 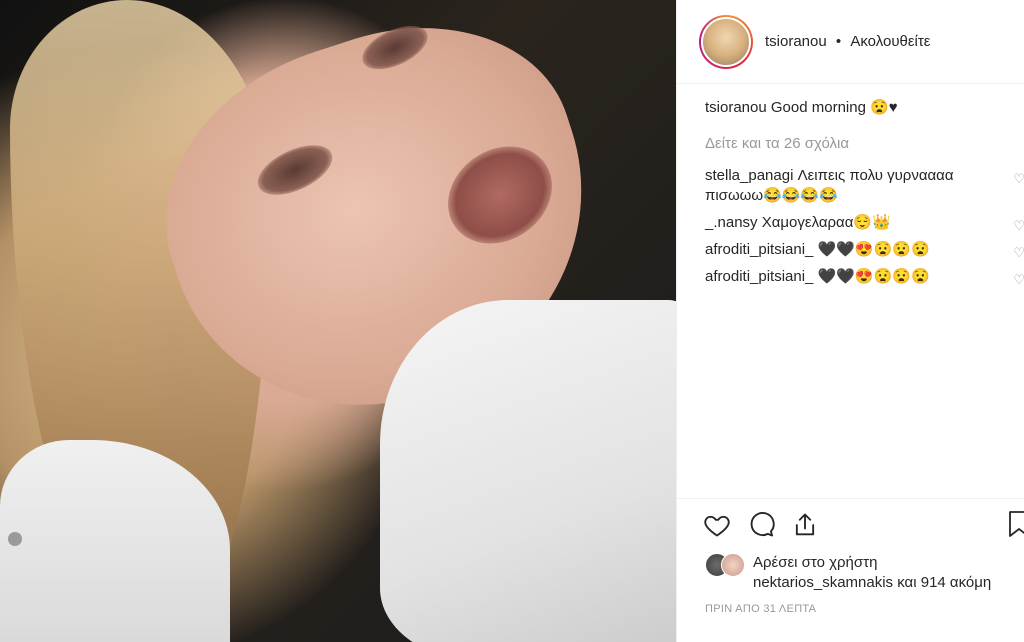 I want to click on follow-button: Ακολουθείτε, so click(x=890, y=41).